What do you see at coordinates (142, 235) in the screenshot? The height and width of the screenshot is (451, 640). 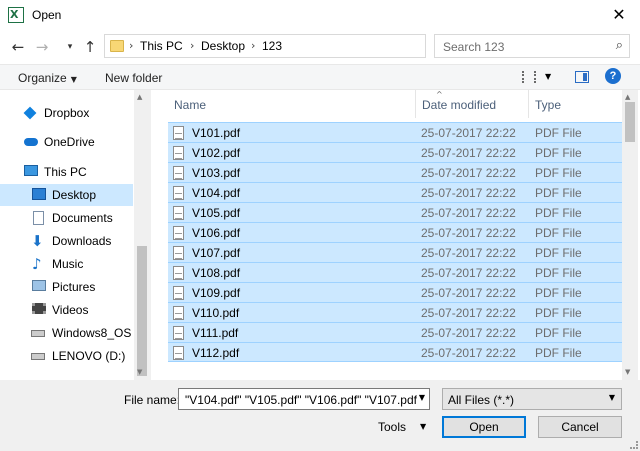 I see `navigation-pane-scrollbar: ▲ ▼` at bounding box center [142, 235].